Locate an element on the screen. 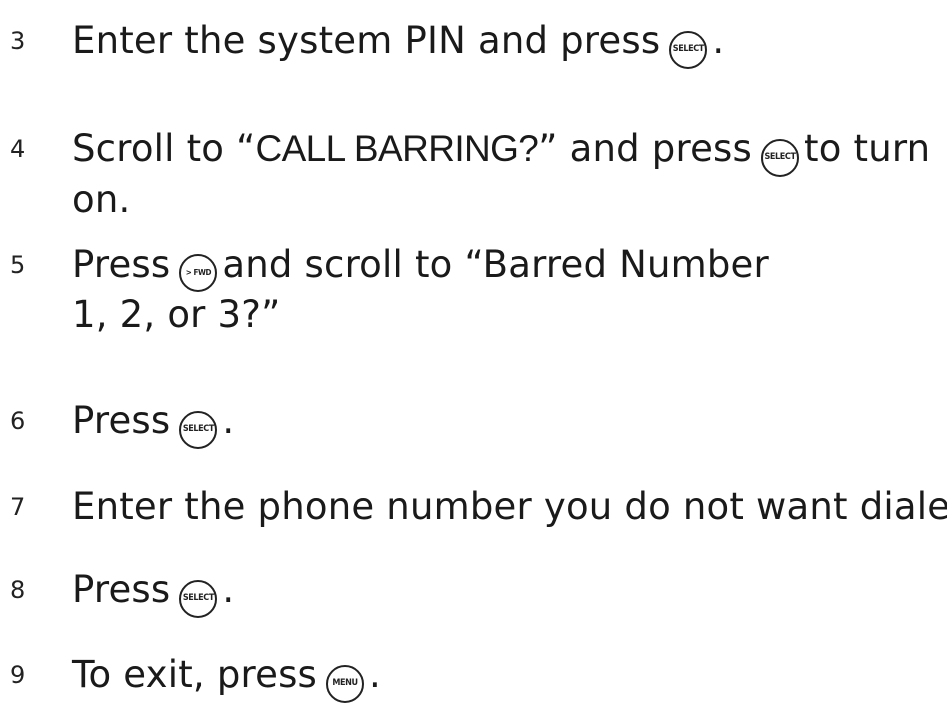 The image size is (947, 712). step-number: 4 is located at coordinates (18, 149).